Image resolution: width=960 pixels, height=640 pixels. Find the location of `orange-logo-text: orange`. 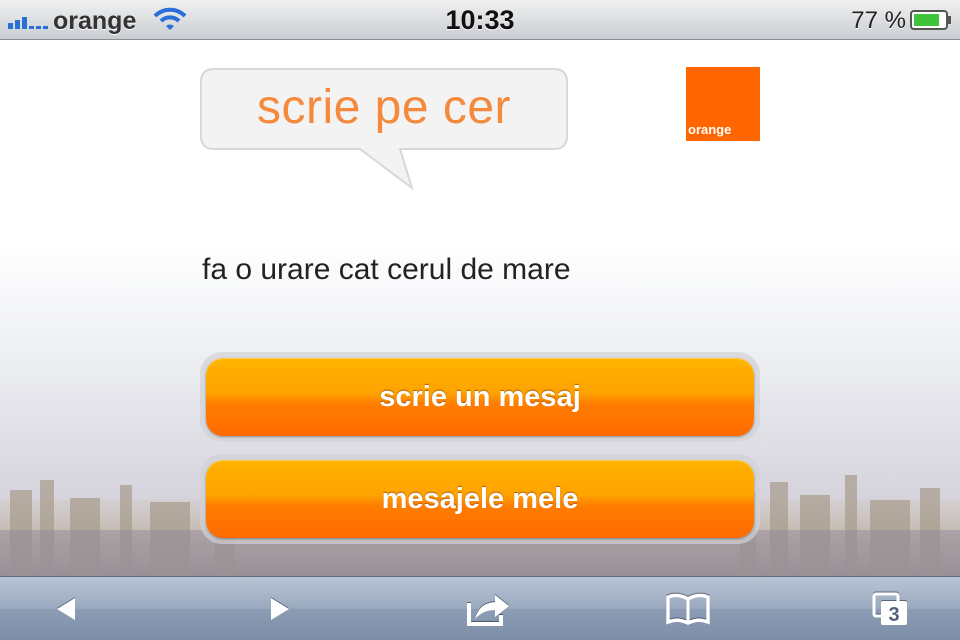

orange-logo-text: orange is located at coordinates (710, 129).